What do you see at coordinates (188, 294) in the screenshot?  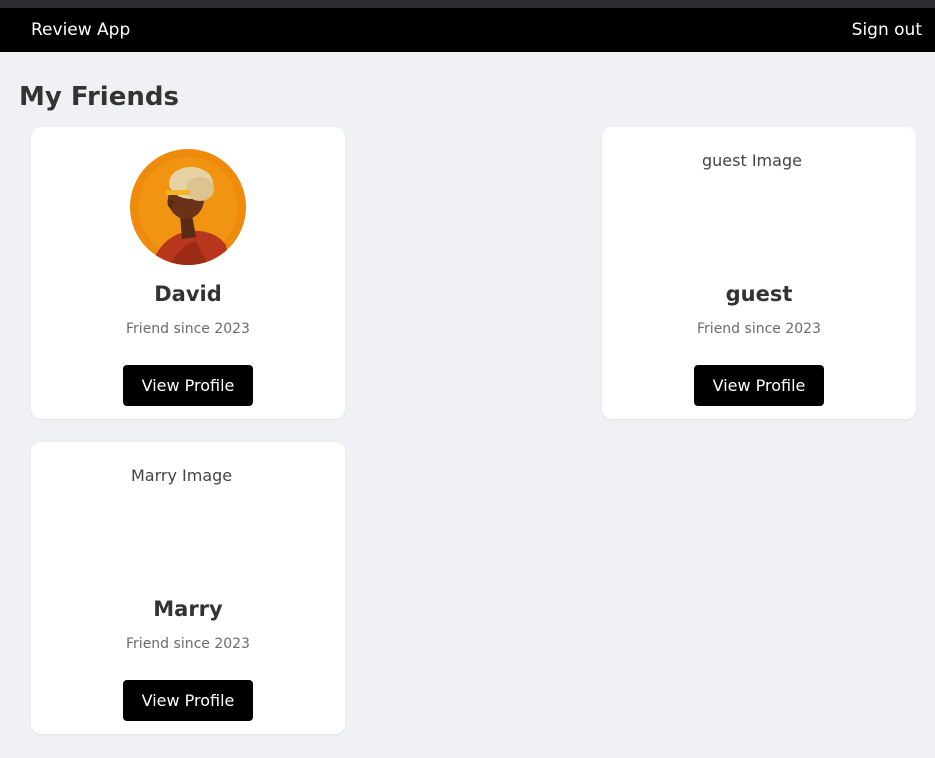 I see `friend-name: David` at bounding box center [188, 294].